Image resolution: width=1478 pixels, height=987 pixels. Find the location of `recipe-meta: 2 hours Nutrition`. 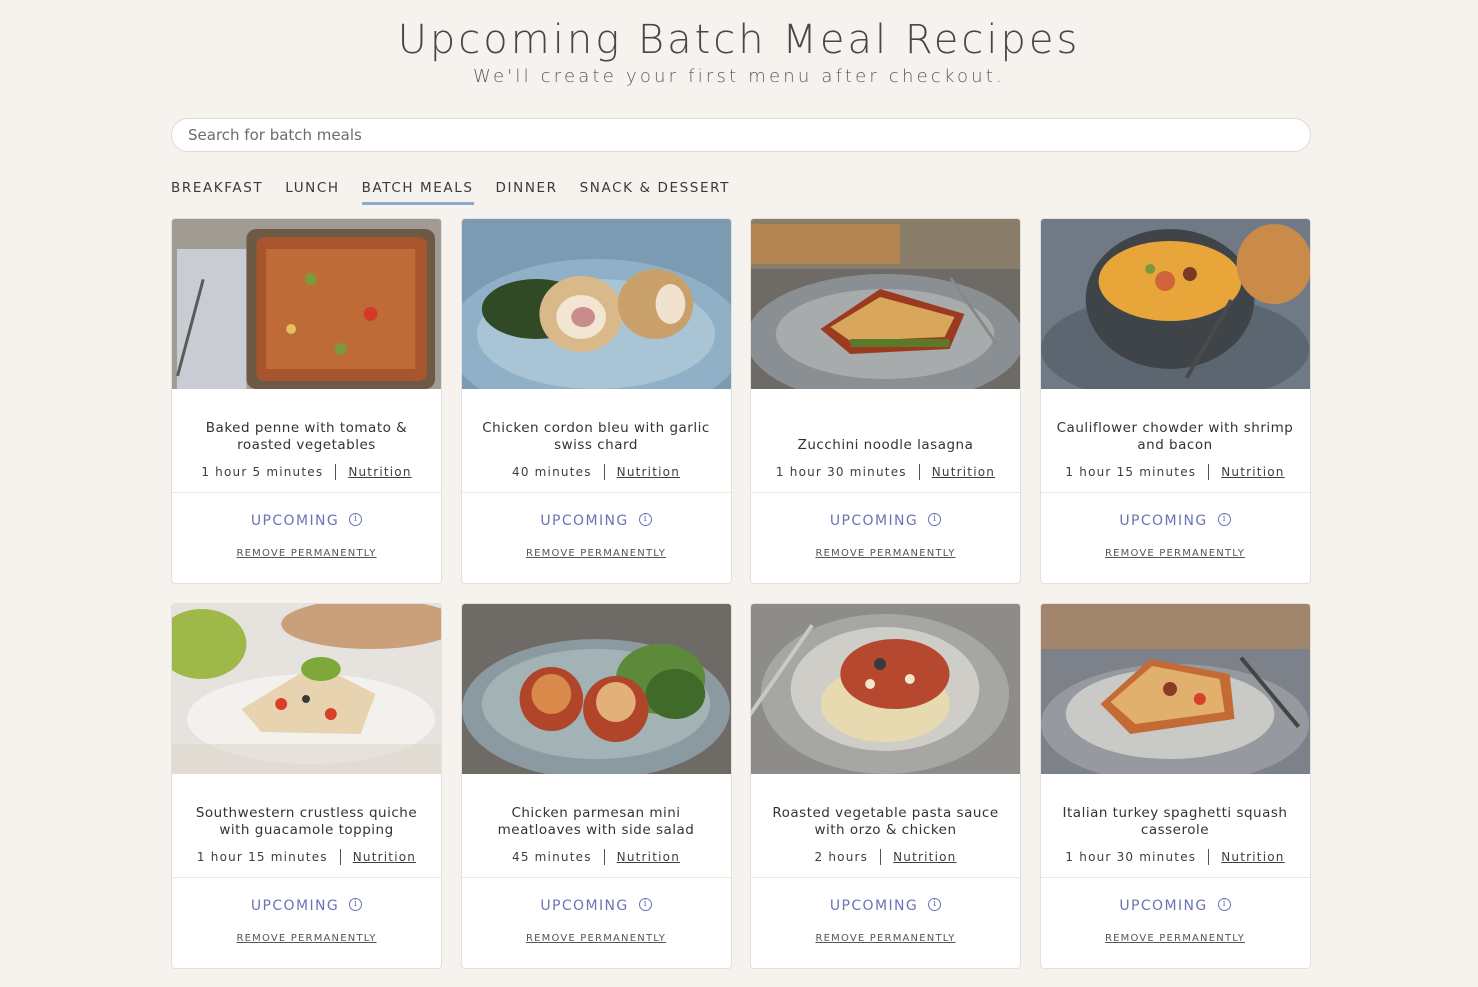

recipe-meta: 2 hours Nutrition is located at coordinates (886, 857).